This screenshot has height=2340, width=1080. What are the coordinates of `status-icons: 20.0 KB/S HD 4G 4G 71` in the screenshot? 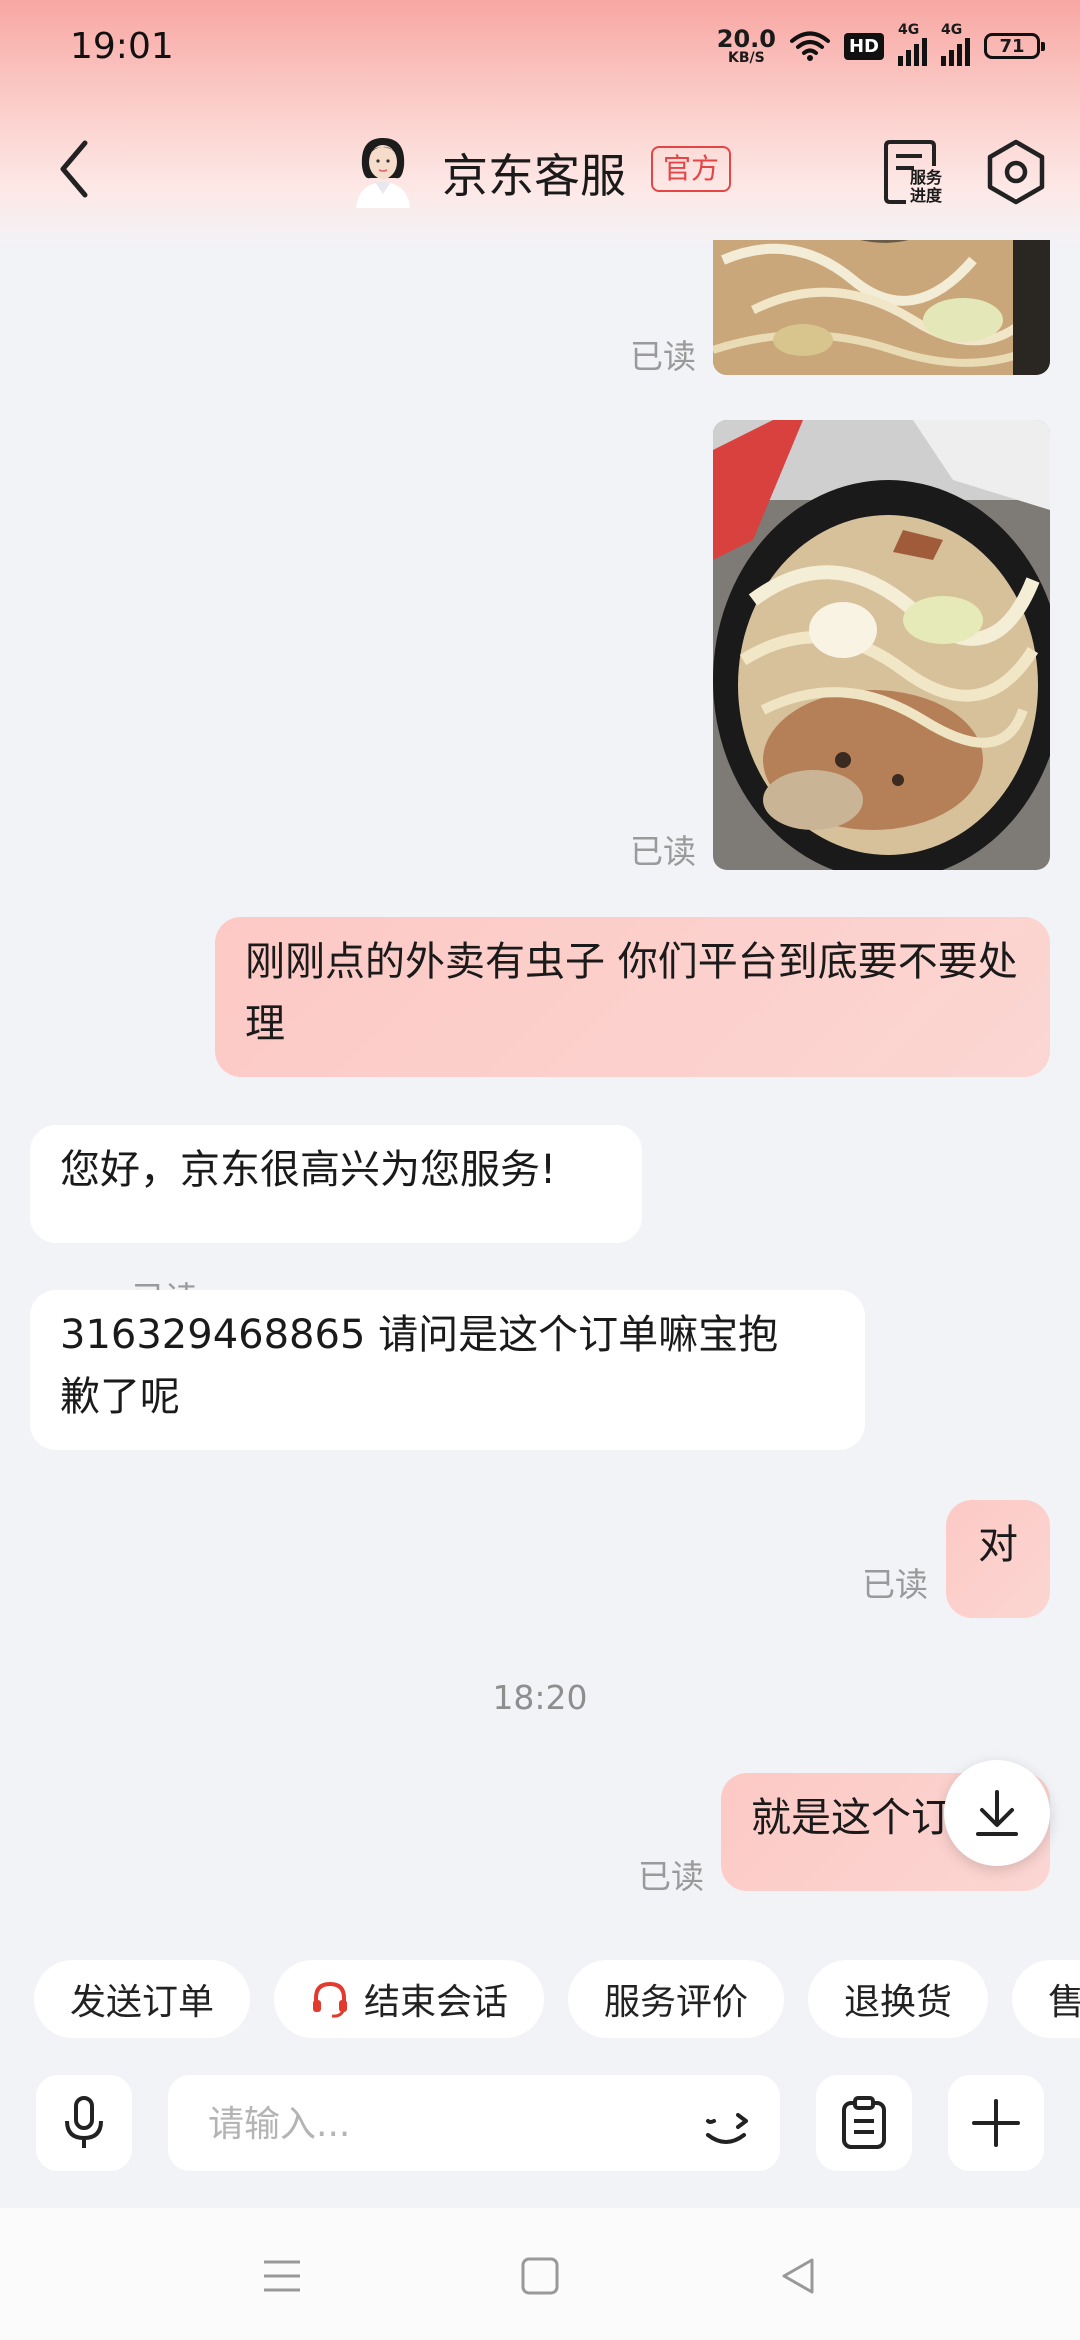 It's located at (881, 45).